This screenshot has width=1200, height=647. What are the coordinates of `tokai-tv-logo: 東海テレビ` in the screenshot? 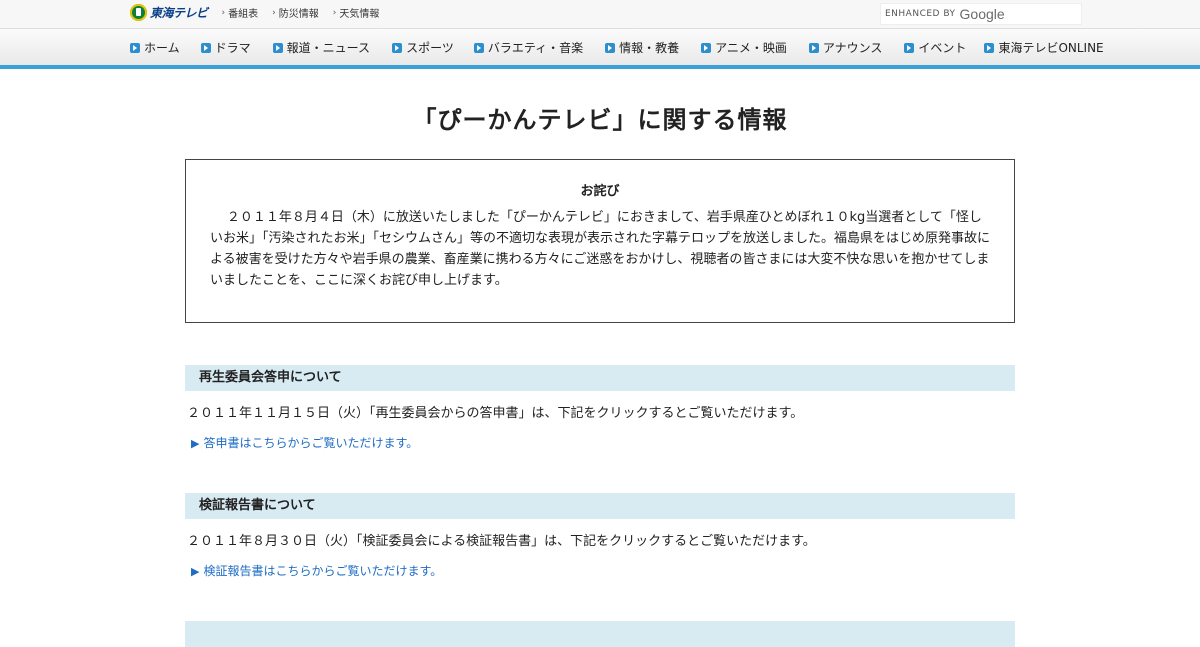 It's located at (169, 12).